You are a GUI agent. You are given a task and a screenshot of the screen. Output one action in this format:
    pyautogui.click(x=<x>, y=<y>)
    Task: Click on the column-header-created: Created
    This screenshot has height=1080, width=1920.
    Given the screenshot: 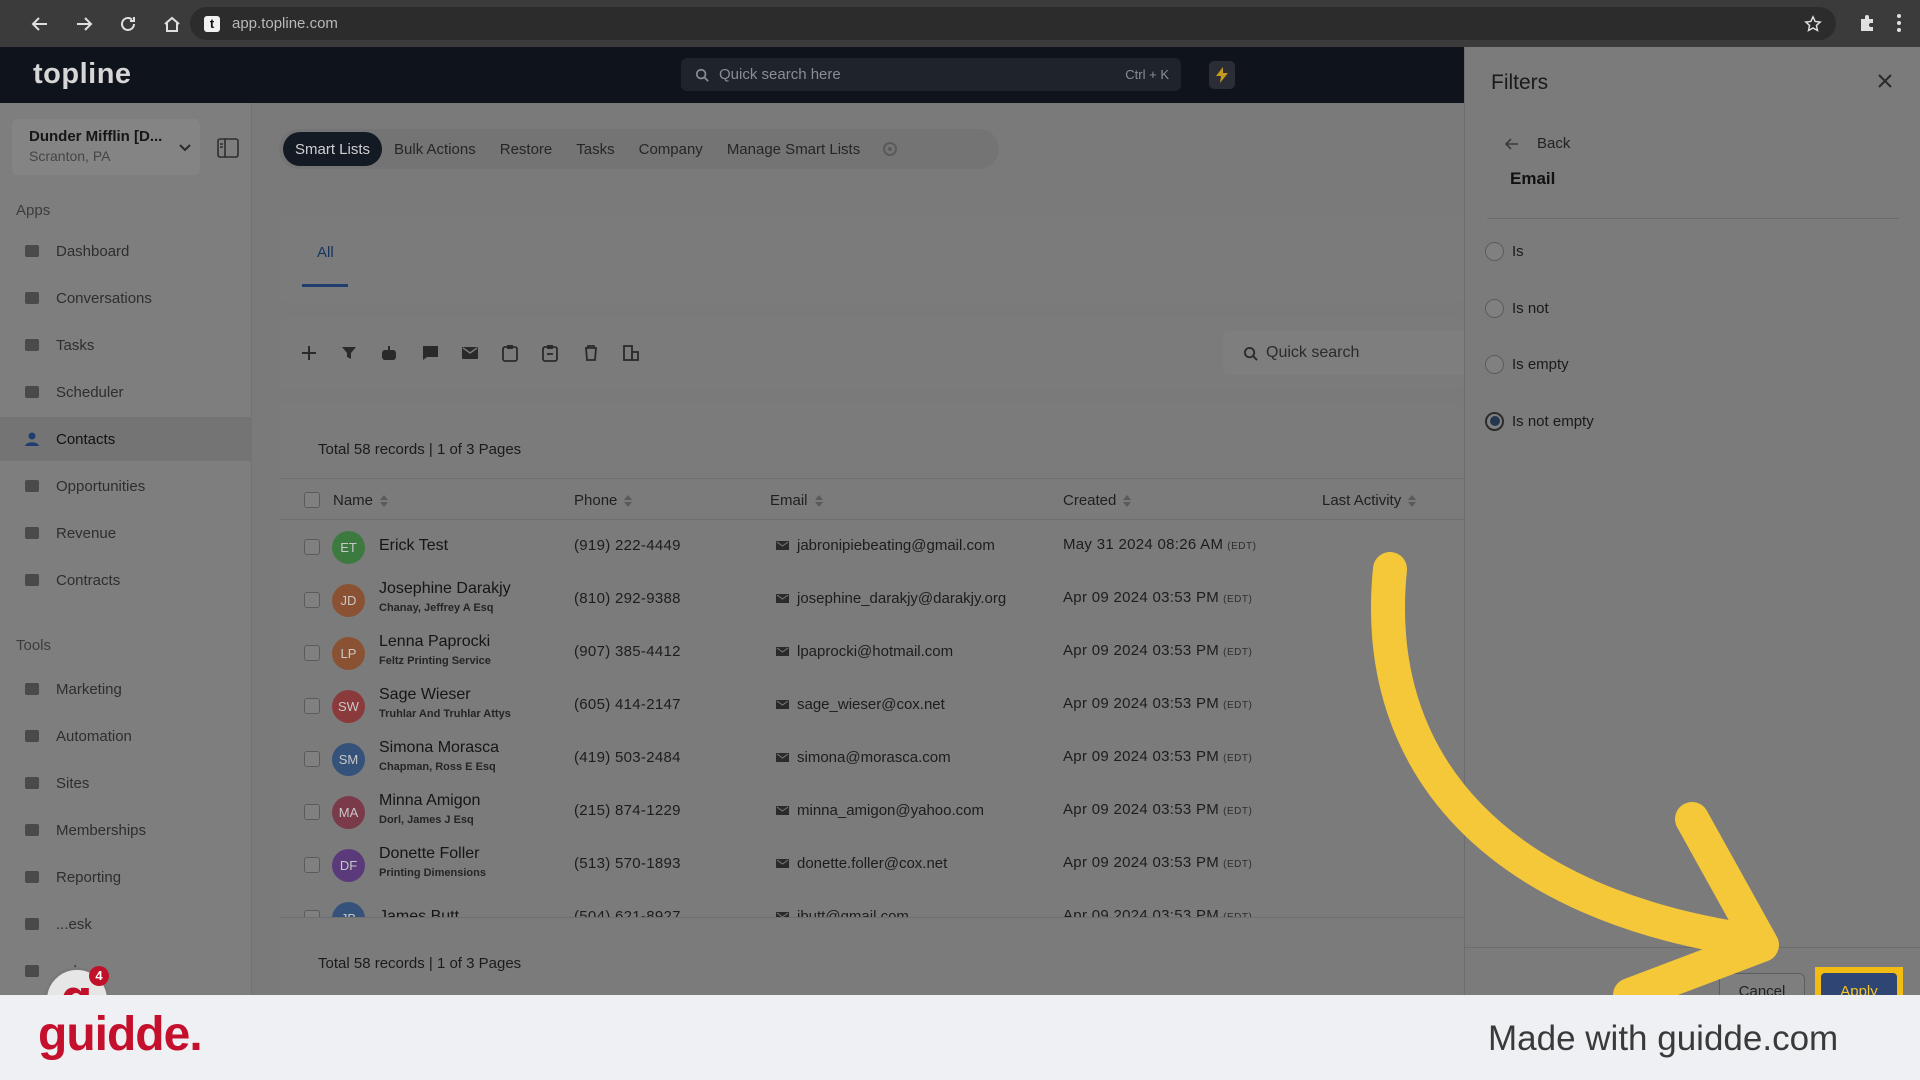 What is the action you would take?
    pyautogui.click(x=1097, y=500)
    